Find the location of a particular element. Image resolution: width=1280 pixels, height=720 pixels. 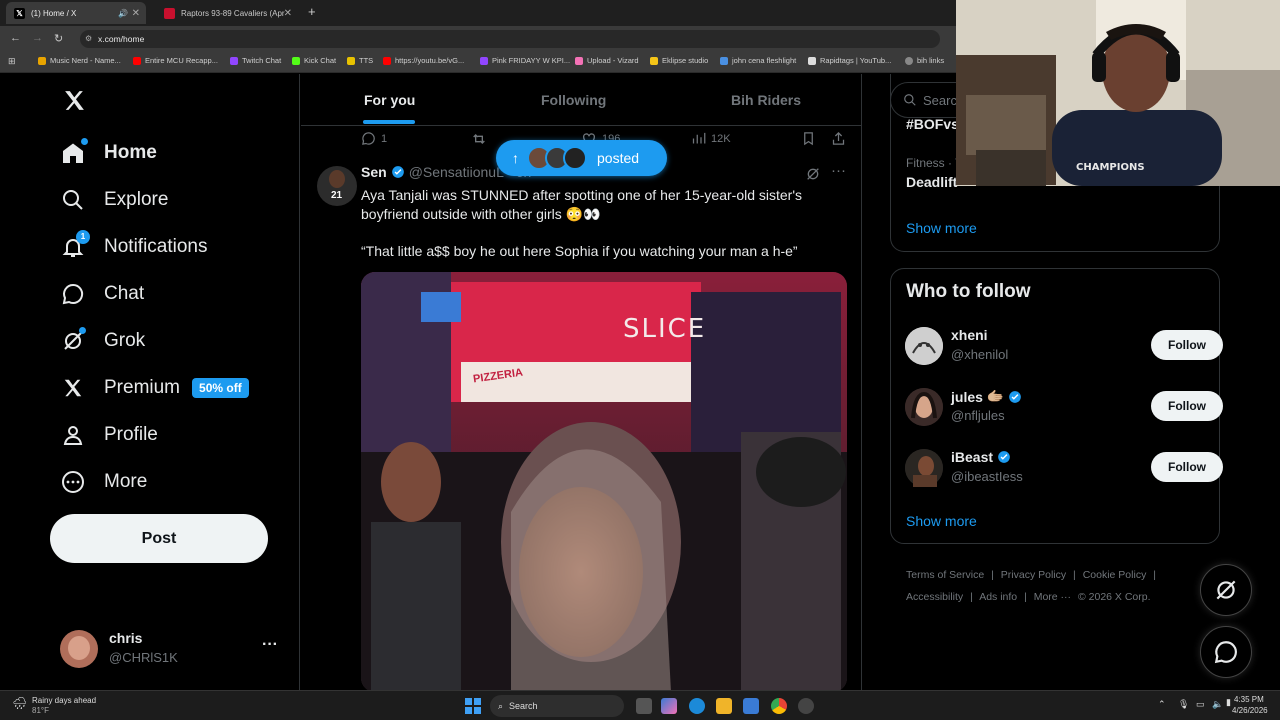

chrome-icon is located at coordinates (779, 706).